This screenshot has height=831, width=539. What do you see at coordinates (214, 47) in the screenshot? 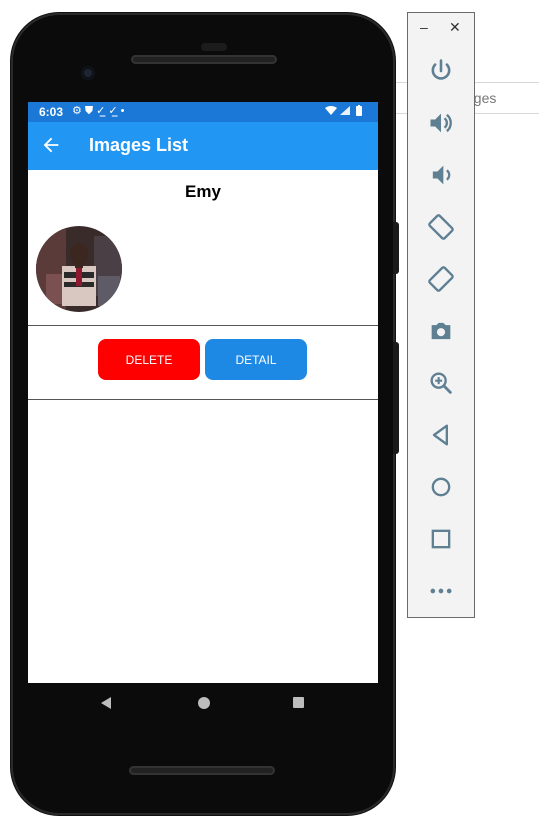
I see `sensor-dot` at bounding box center [214, 47].